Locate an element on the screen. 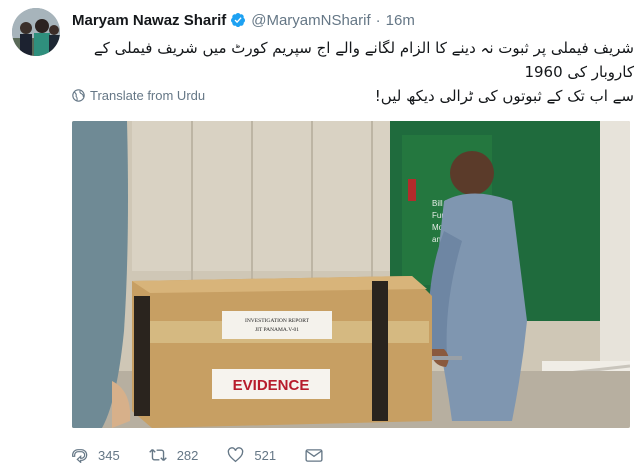 This screenshot has width=644, height=475. direct-message-icon is located at coordinates (314, 455).